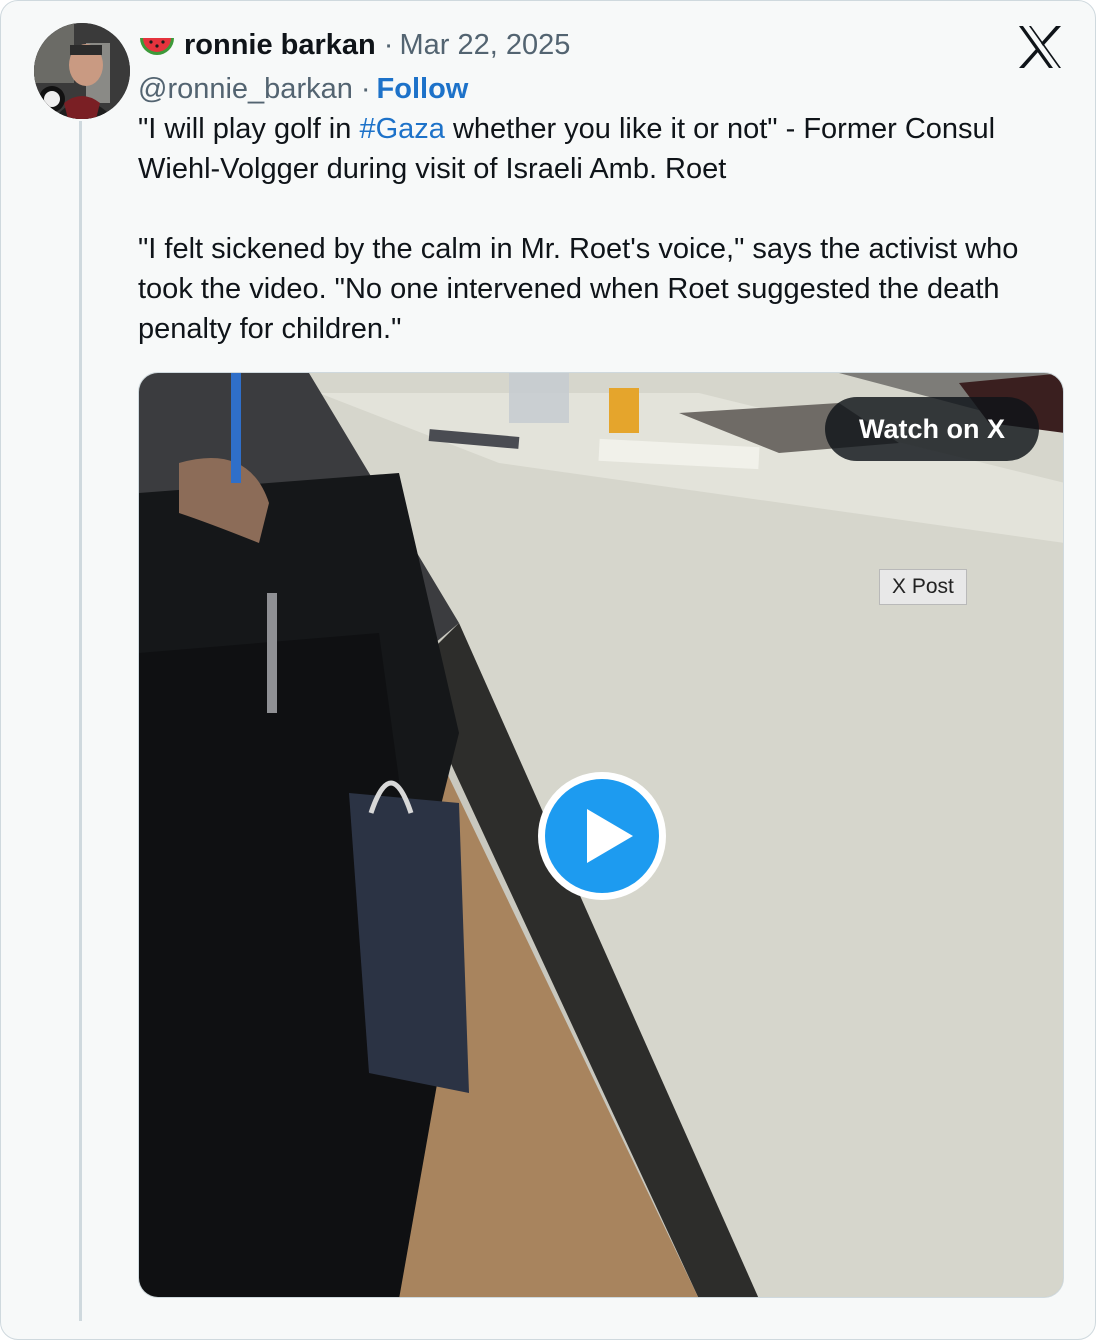 This screenshot has width=1096, height=1340. Describe the element at coordinates (923, 587) in the screenshot. I see `x-post-tooltip: X Post` at that location.